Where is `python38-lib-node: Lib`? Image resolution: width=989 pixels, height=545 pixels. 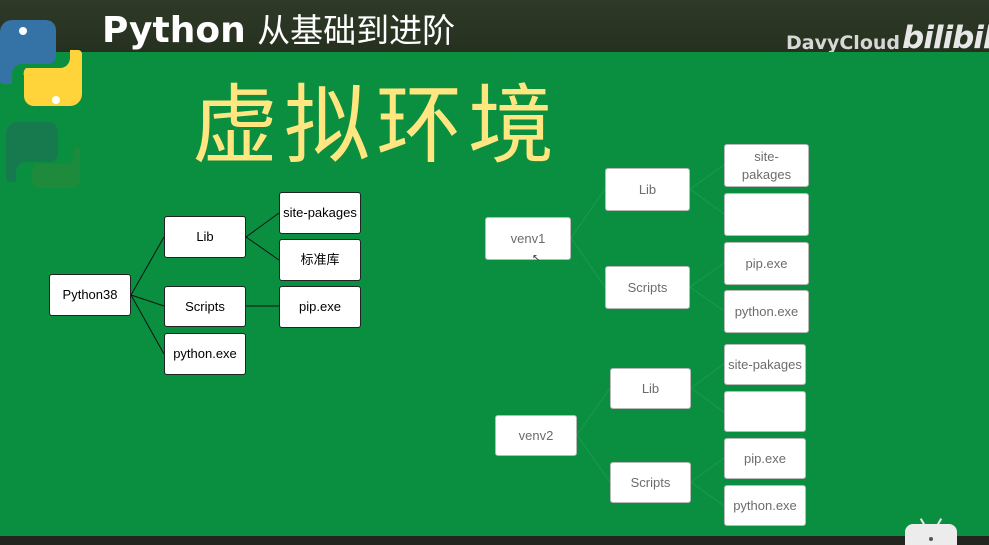 python38-lib-node: Lib is located at coordinates (205, 237).